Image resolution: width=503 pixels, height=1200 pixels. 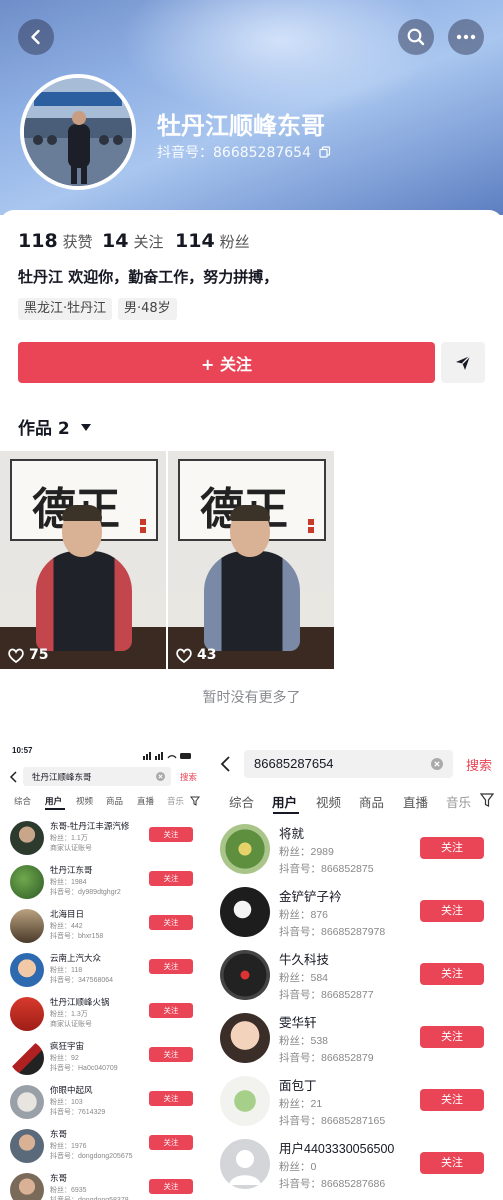 I want to click on search-result-row: 牡丹江顺峰火锅 粉丝：1.3万 商家认证账号 关注, so click(x=105, y=1016).